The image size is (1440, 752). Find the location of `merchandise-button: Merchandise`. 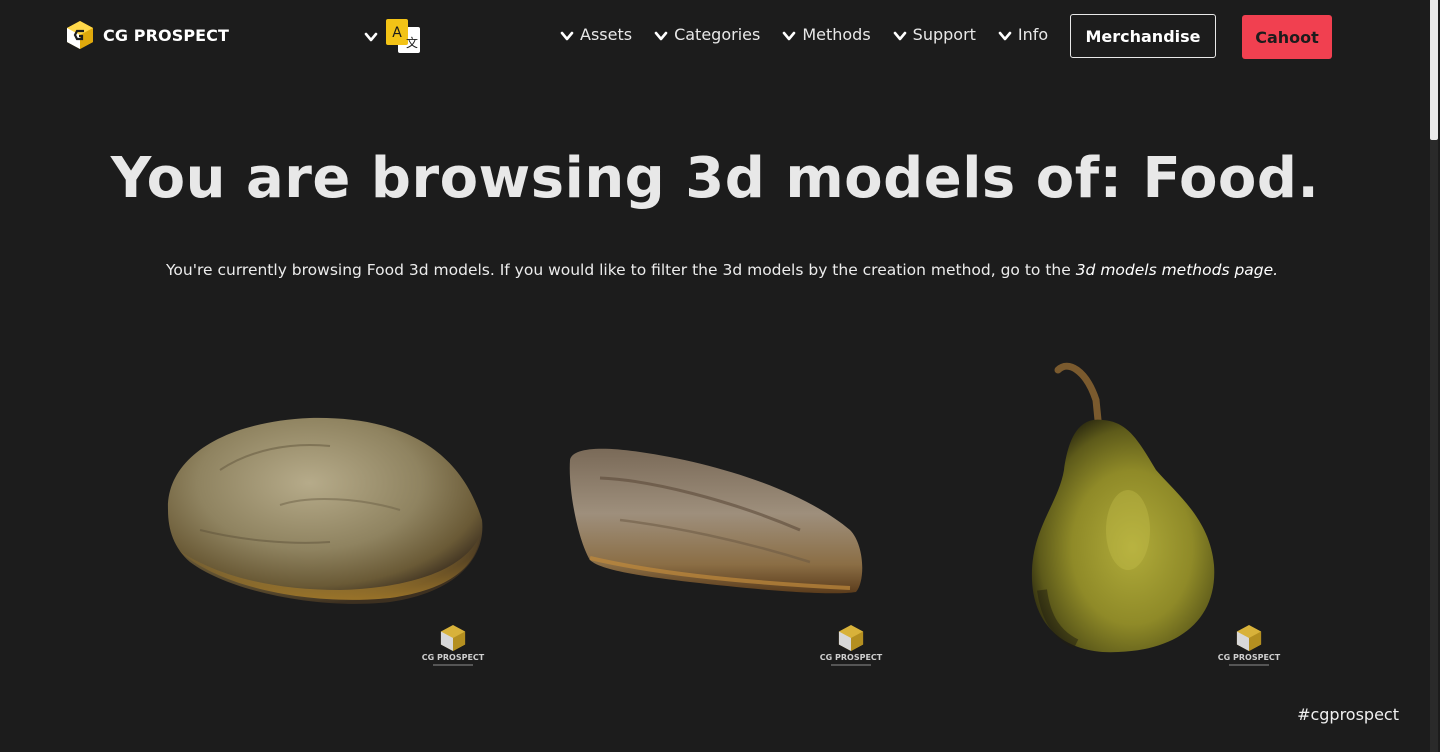

merchandise-button: Merchandise is located at coordinates (1143, 36).